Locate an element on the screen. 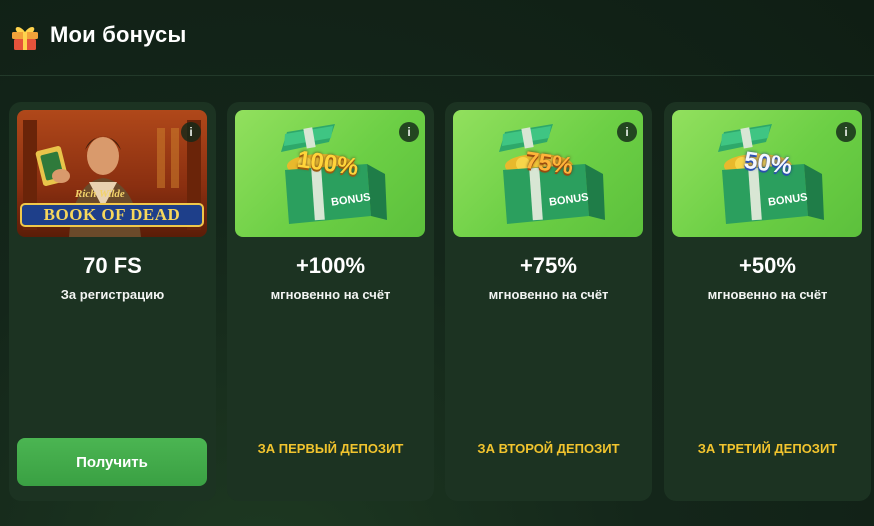 The height and width of the screenshot is (526, 874). bonus-amount: +100% is located at coordinates (330, 265).